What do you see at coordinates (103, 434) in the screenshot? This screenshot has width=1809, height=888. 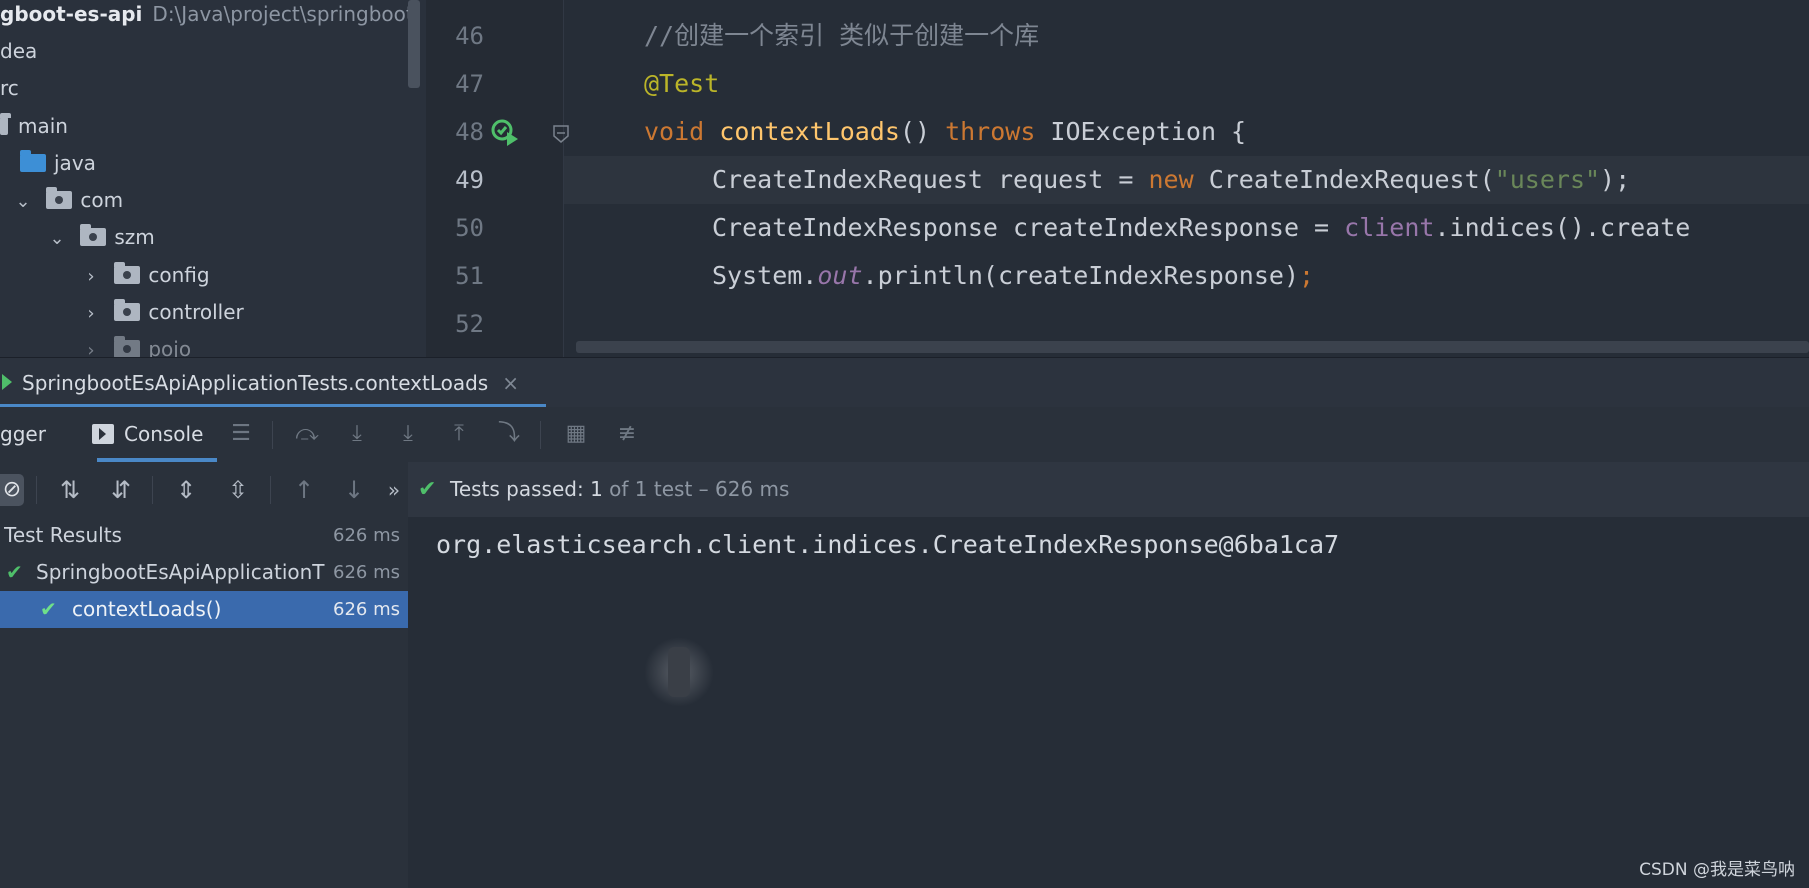 I see `console-icon` at bounding box center [103, 434].